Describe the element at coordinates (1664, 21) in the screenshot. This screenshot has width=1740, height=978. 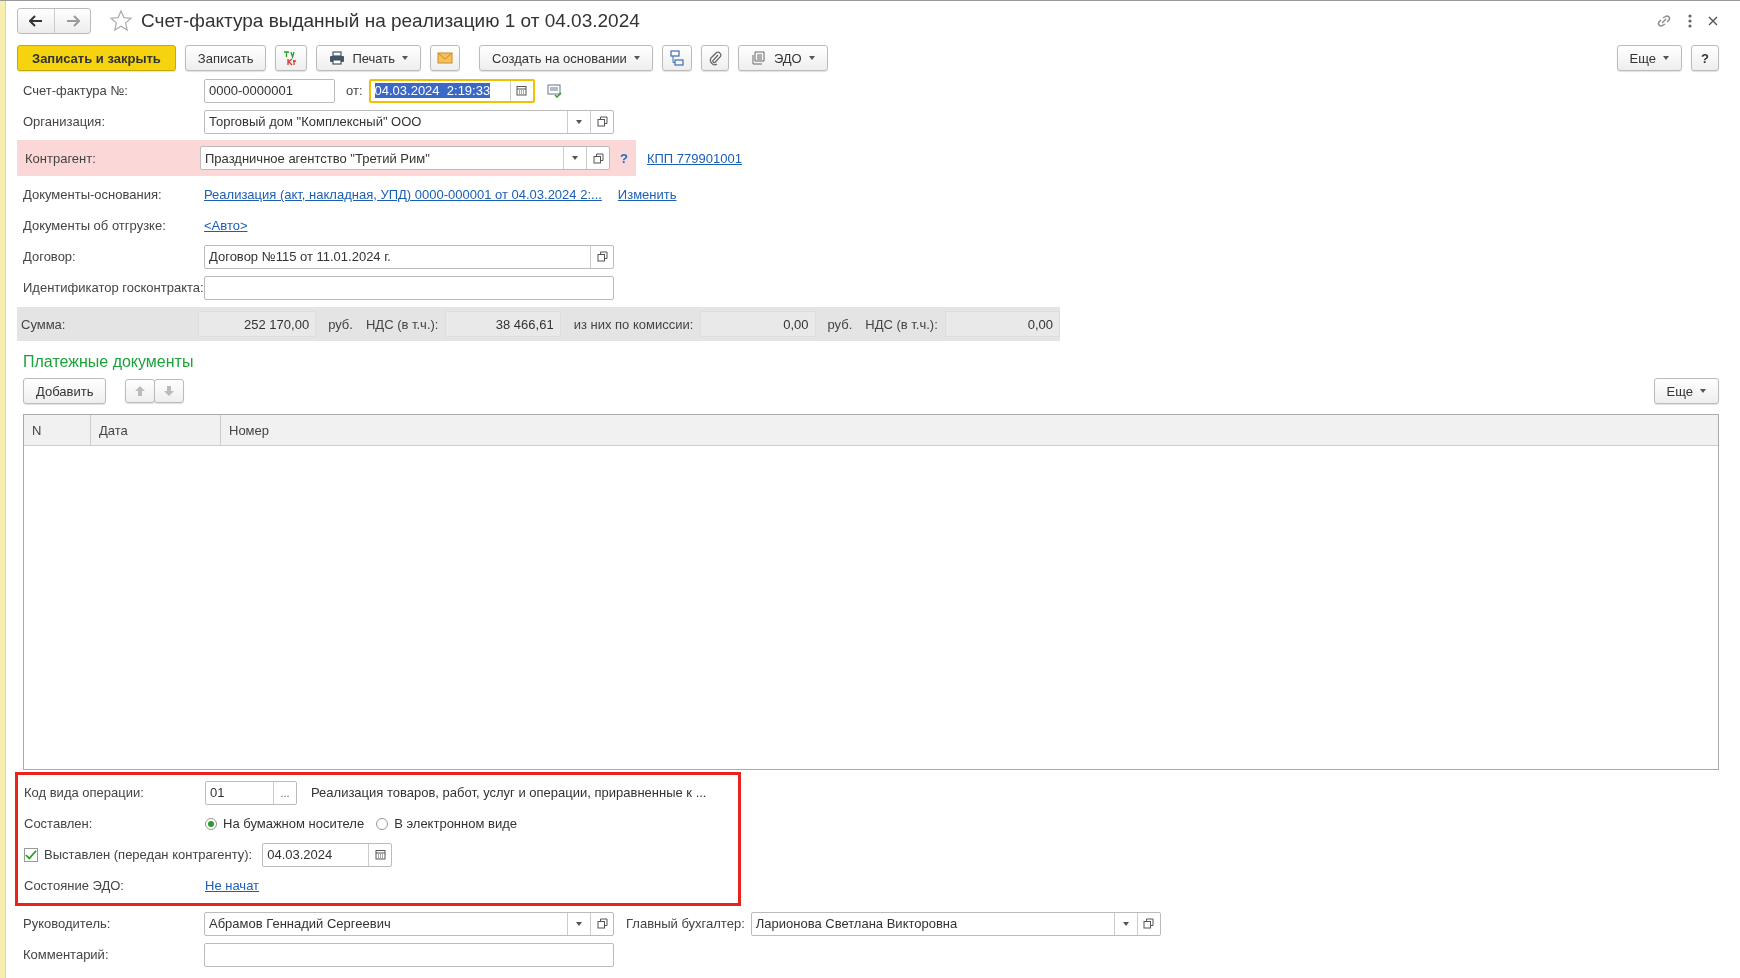
I see `link-icon` at that location.